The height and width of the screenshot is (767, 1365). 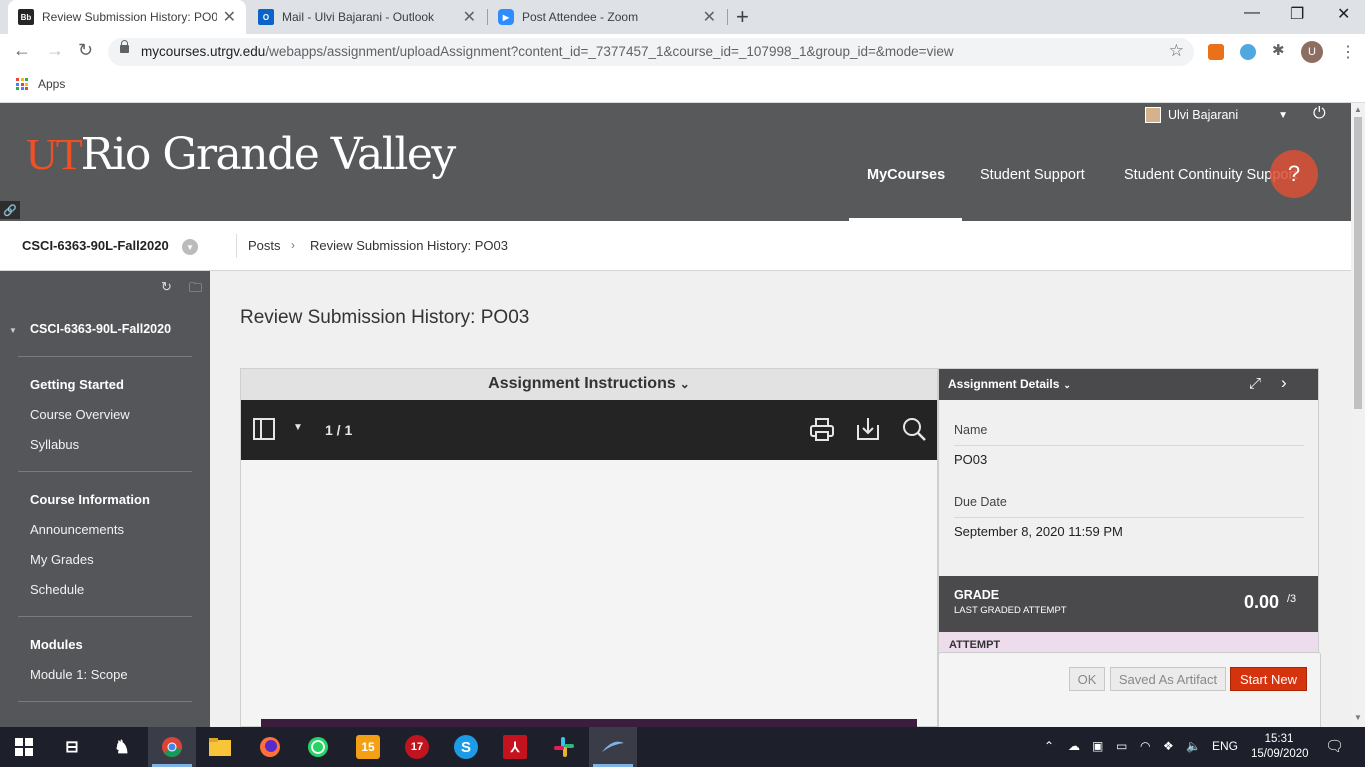 I want to click on notifications-icon: 🗨, so click(x=1334, y=746).